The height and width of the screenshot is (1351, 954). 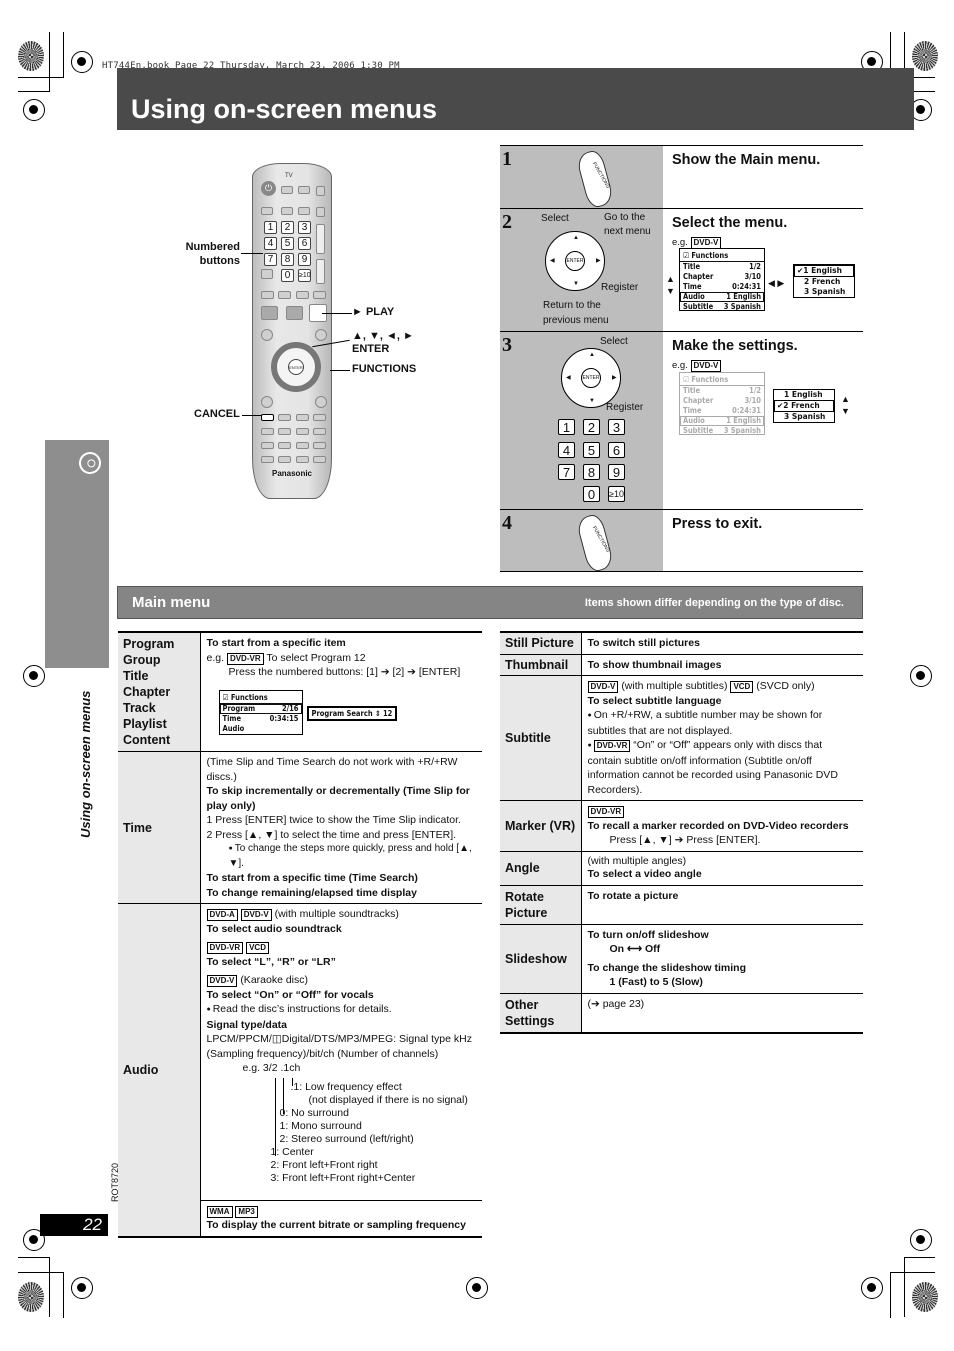 I want to click on section-title: Main menu, so click(x=171, y=602).